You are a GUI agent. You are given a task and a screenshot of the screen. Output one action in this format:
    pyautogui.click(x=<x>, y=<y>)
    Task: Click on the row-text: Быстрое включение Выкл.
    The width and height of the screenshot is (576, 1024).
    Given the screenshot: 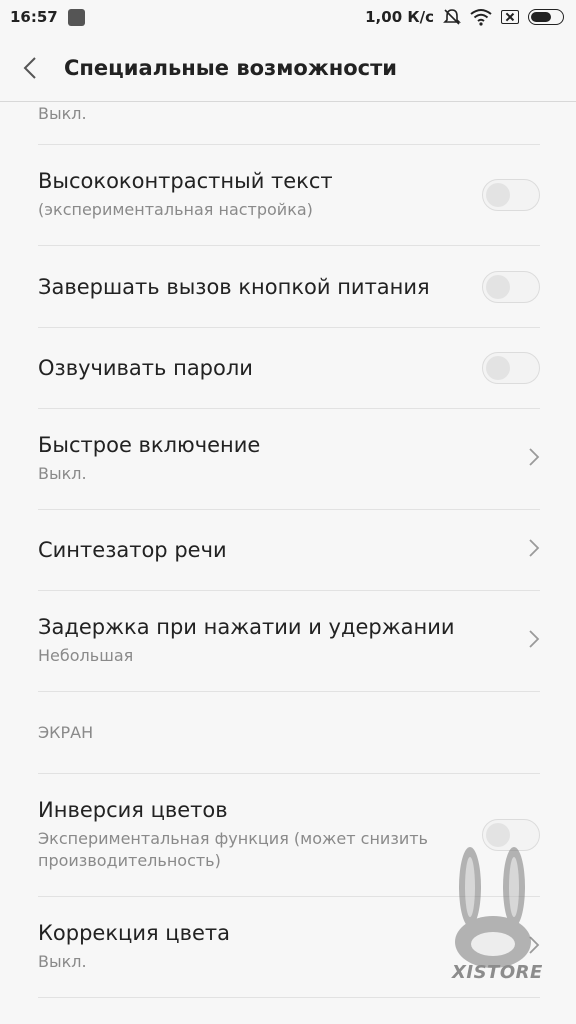 What is the action you would take?
    pyautogui.click(x=149, y=459)
    